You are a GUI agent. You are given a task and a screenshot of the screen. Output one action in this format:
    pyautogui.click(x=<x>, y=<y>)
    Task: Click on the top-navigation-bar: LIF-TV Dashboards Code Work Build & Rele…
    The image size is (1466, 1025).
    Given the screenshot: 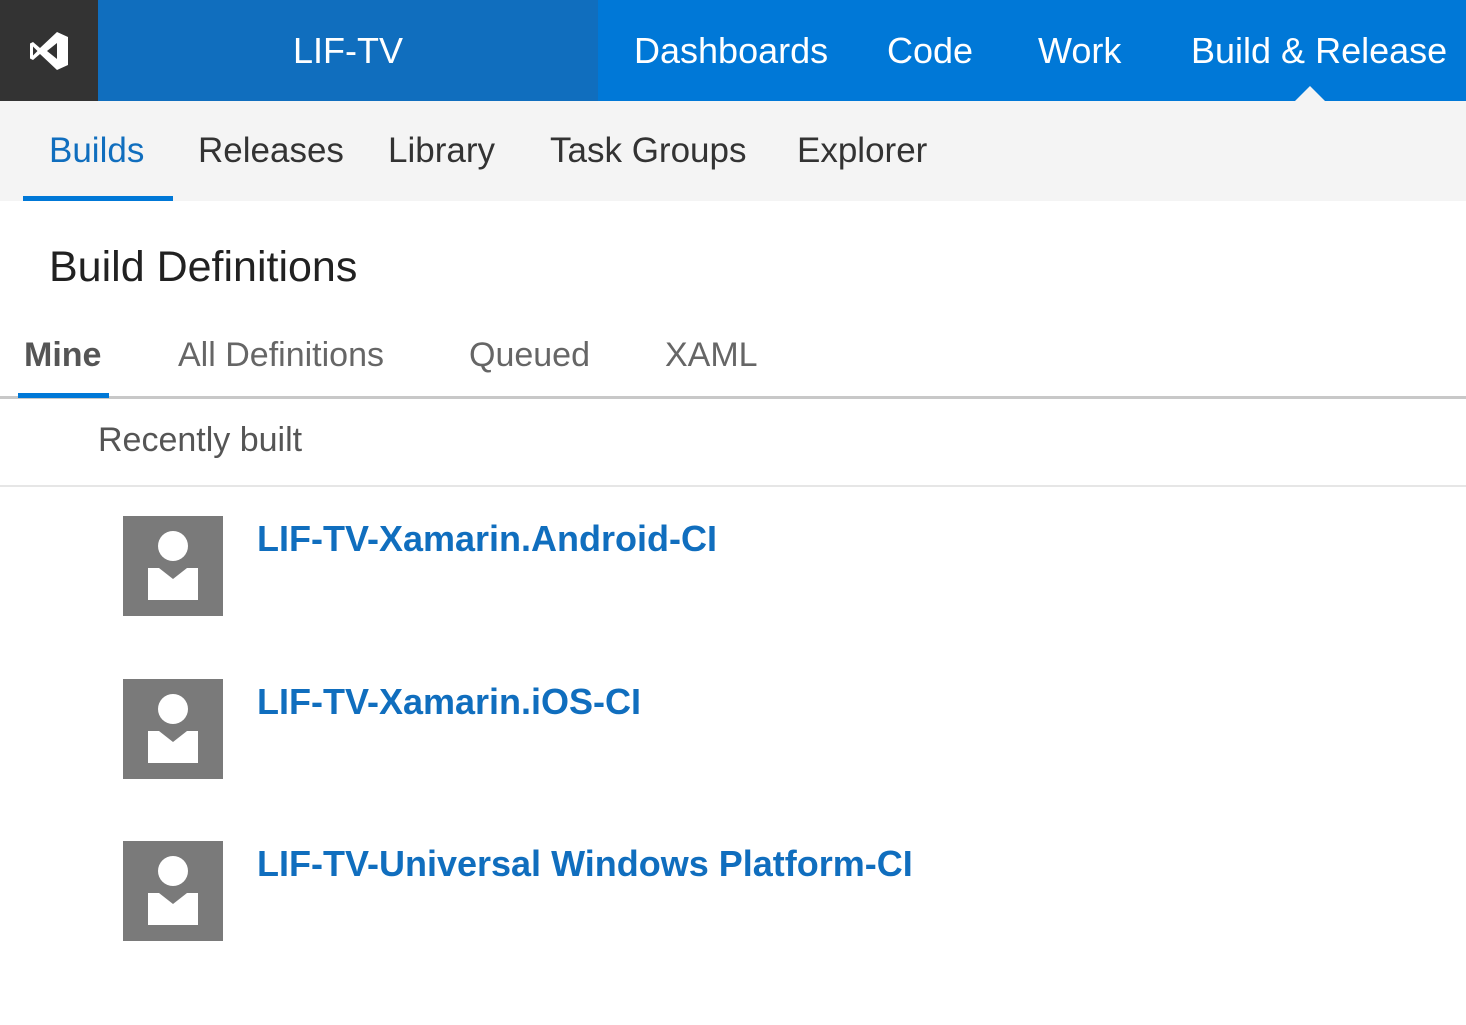 What is the action you would take?
    pyautogui.click(x=733, y=50)
    